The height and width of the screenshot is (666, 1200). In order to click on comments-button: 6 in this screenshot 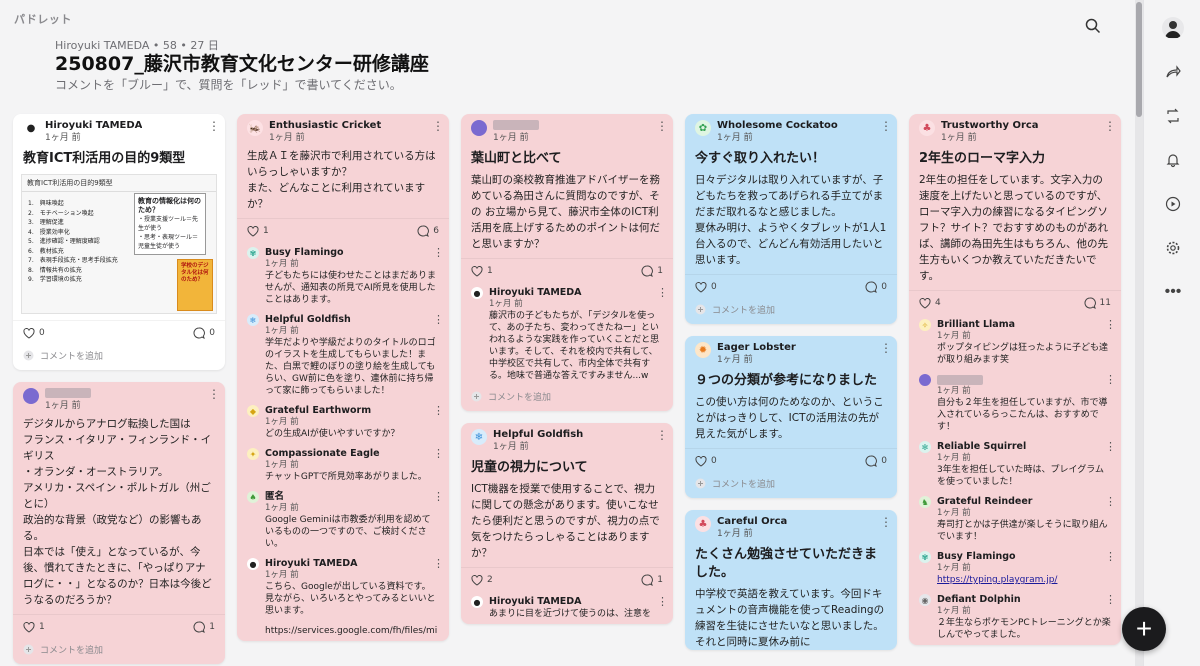, I will do `click(428, 231)`.